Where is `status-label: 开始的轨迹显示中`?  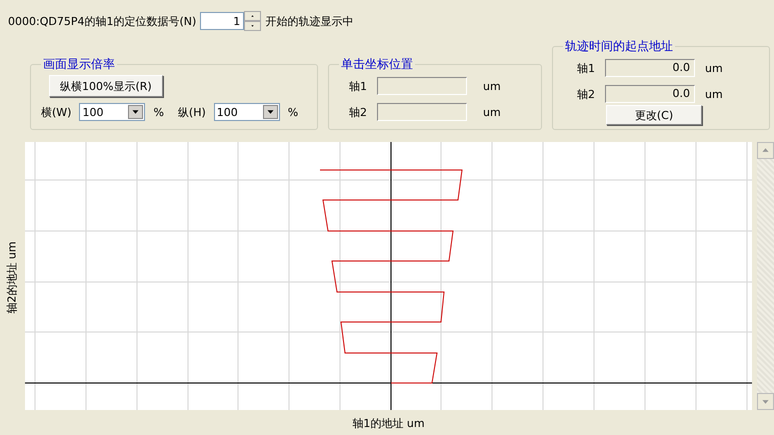 status-label: 开始的轨迹显示中 is located at coordinates (309, 21).